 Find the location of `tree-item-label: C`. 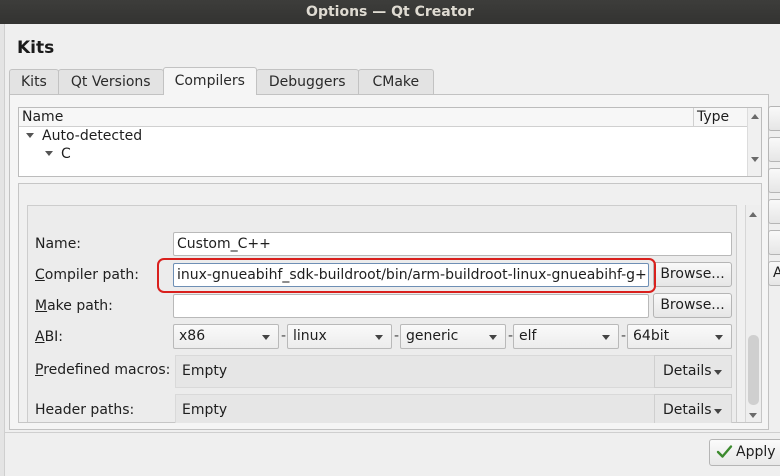

tree-item-label: C is located at coordinates (66, 154).